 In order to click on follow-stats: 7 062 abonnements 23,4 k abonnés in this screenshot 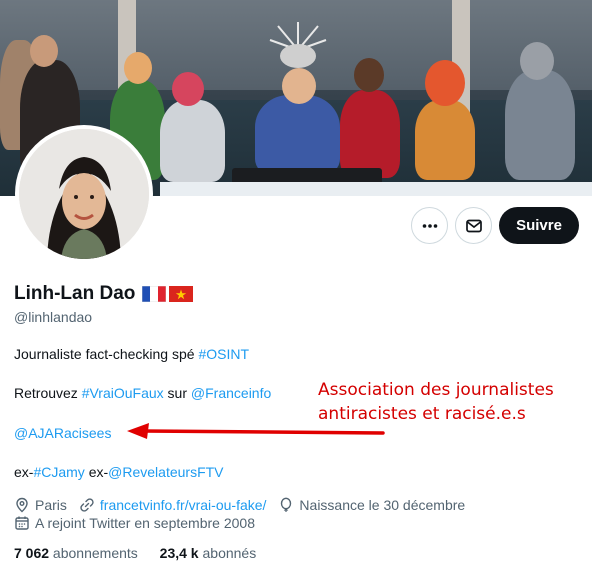, I will do `click(135, 553)`.